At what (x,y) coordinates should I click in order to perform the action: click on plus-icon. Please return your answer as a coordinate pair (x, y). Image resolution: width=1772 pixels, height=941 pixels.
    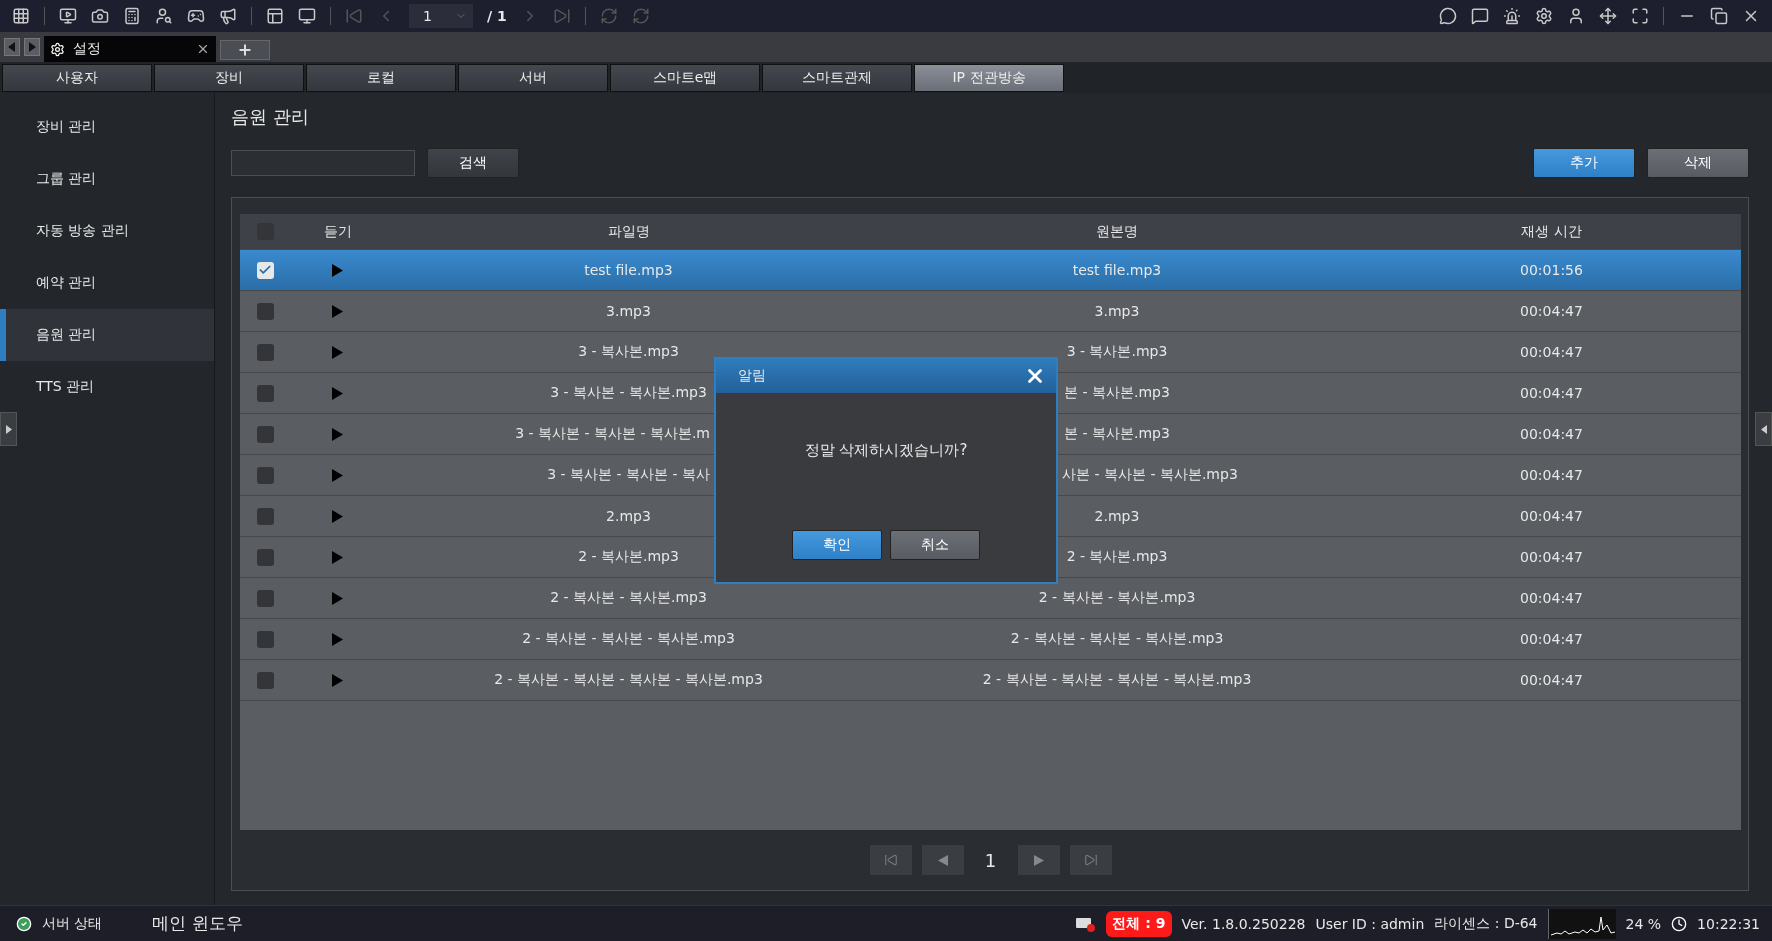
    Looking at the image, I should click on (245, 50).